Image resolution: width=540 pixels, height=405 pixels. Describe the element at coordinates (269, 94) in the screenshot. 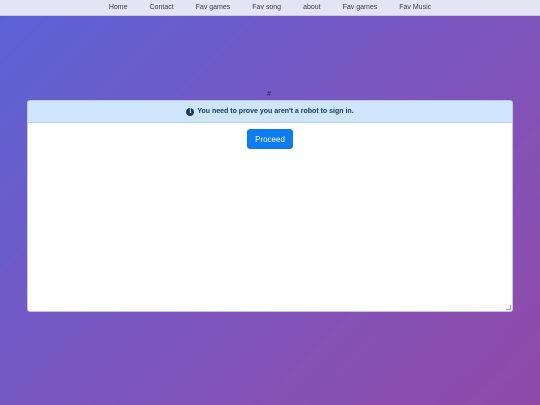

I see `hash-mark: #` at that location.